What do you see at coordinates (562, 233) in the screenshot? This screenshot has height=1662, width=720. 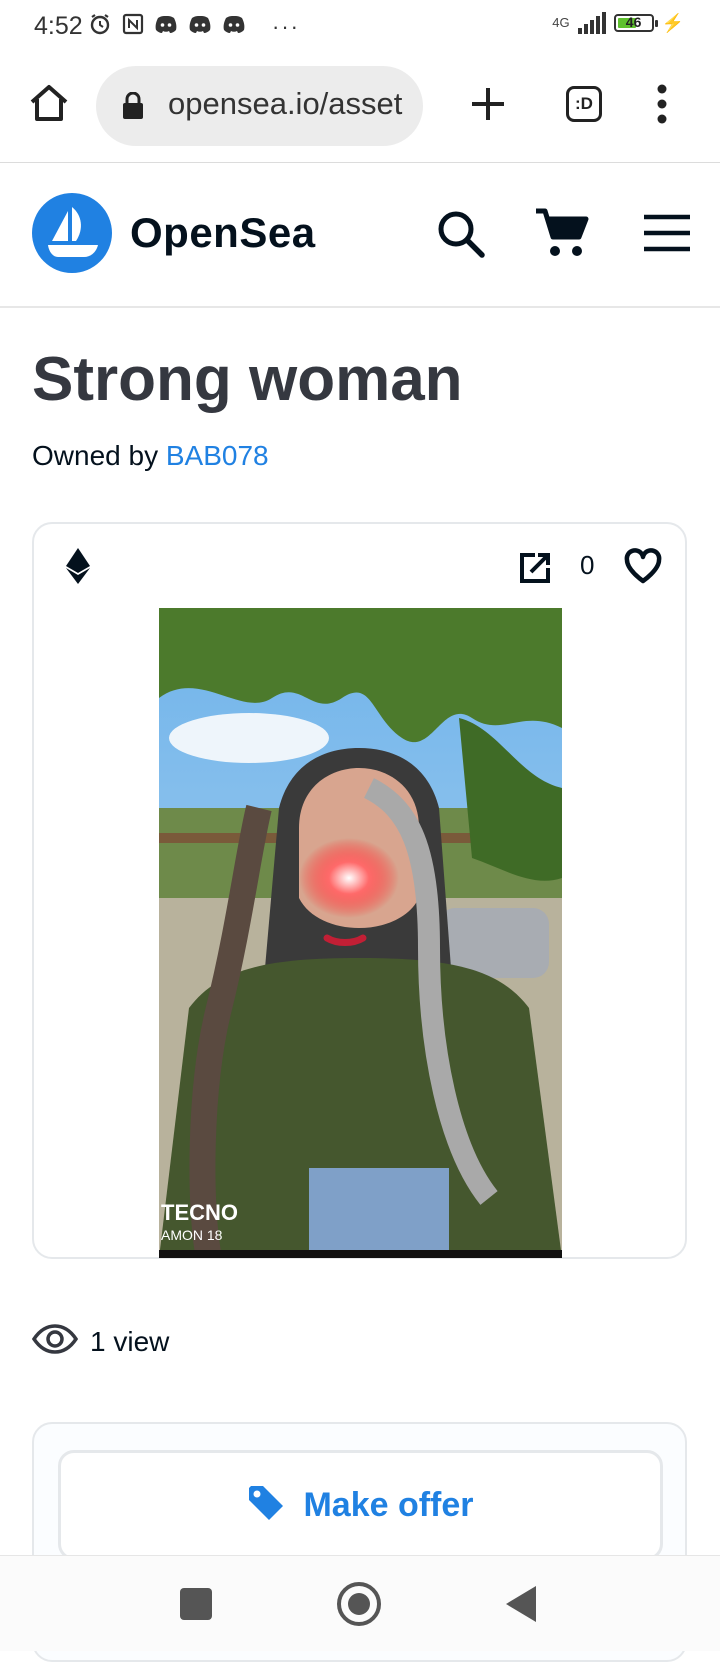 I see `cart-icon` at bounding box center [562, 233].